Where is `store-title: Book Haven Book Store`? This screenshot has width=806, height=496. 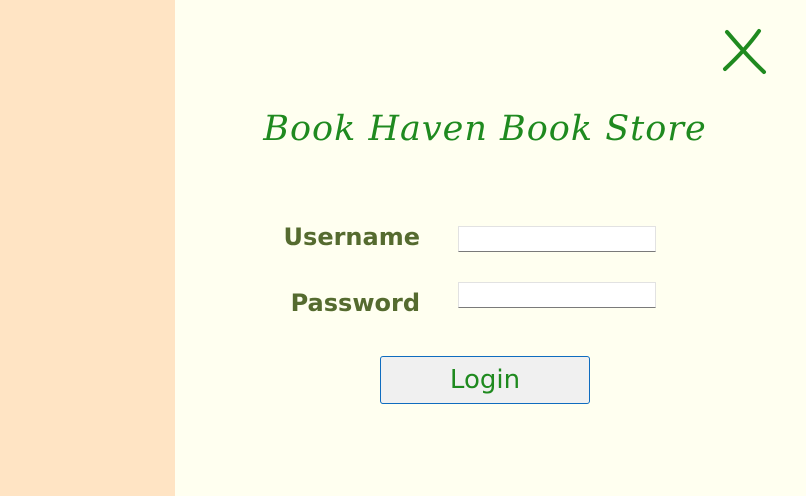
store-title: Book Haven Book Store is located at coordinates (485, 129).